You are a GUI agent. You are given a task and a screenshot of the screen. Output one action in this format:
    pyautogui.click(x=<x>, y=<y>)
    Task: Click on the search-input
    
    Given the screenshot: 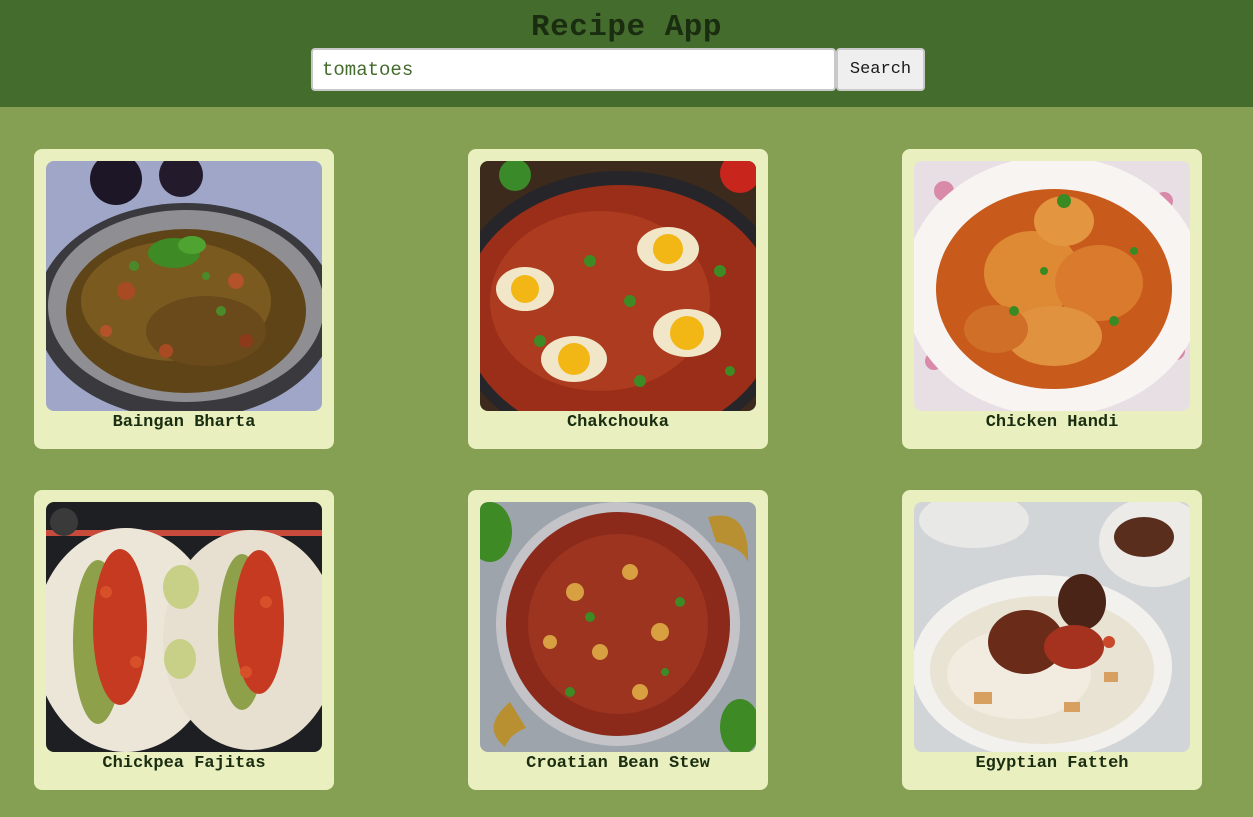 What is the action you would take?
    pyautogui.click(x=573, y=69)
    